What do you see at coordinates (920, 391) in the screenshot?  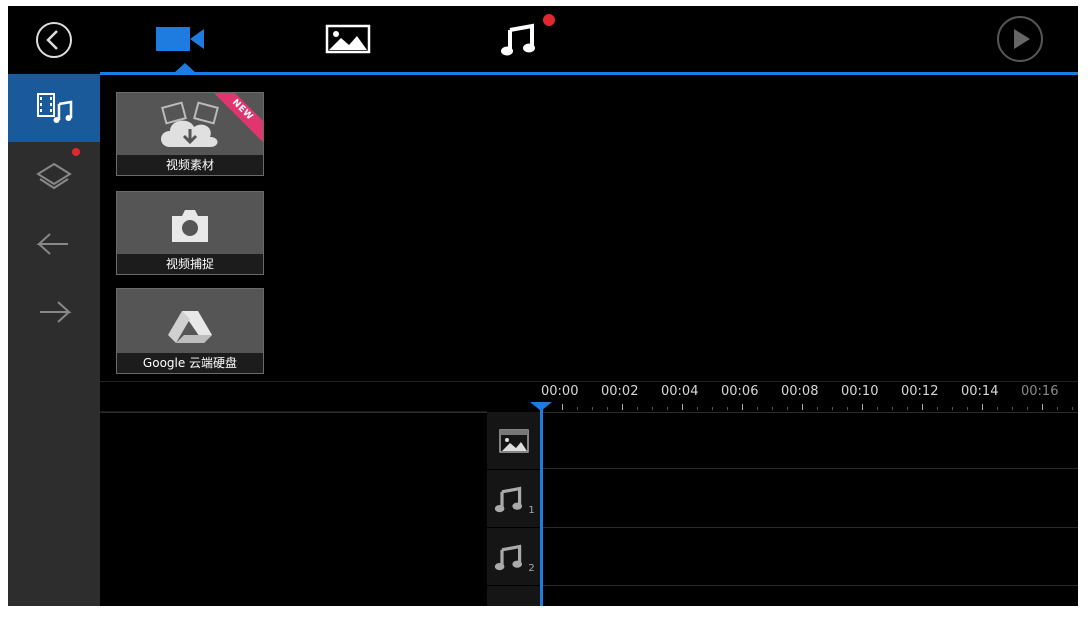 I see `ruler-tick-label: 00:12` at bounding box center [920, 391].